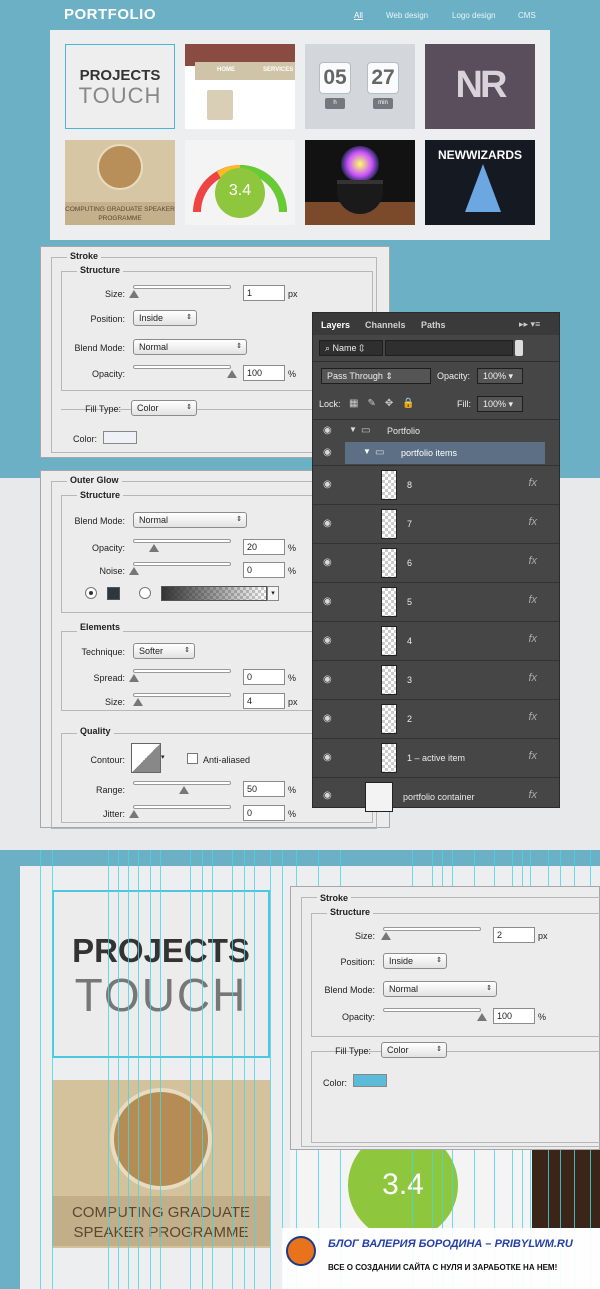 This screenshot has width=600, height=1289. What do you see at coordinates (164, 408) in the screenshot?
I see `fill-type-select: Color ⇕` at bounding box center [164, 408].